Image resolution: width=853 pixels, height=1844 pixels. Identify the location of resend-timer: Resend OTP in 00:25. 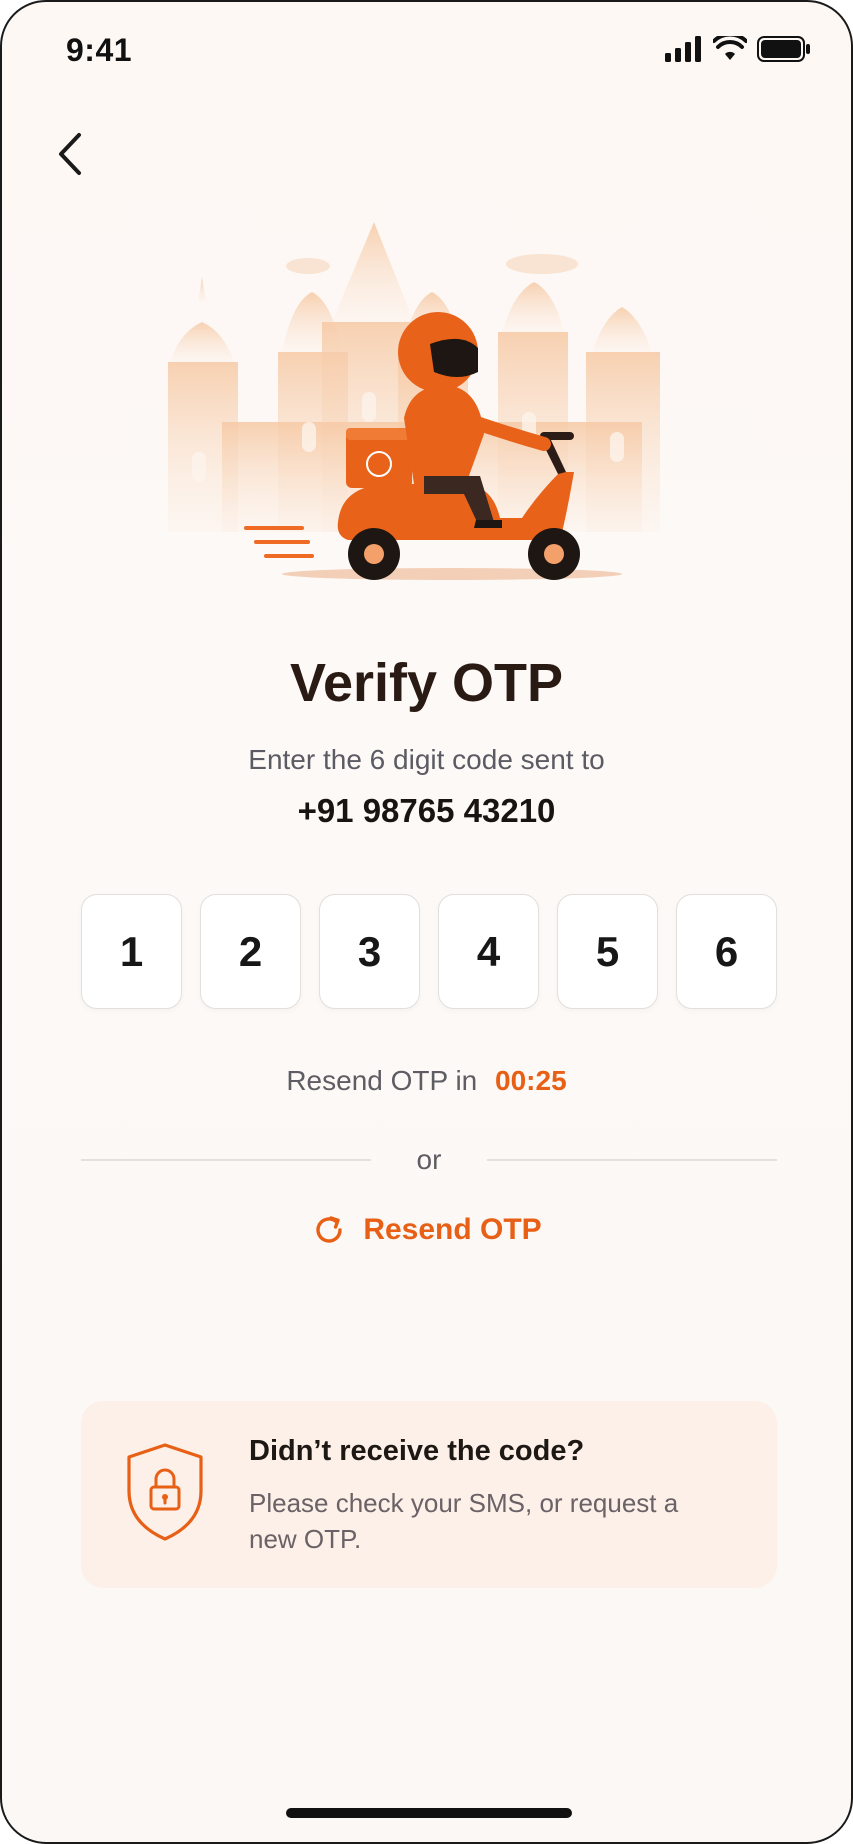
(426, 1081).